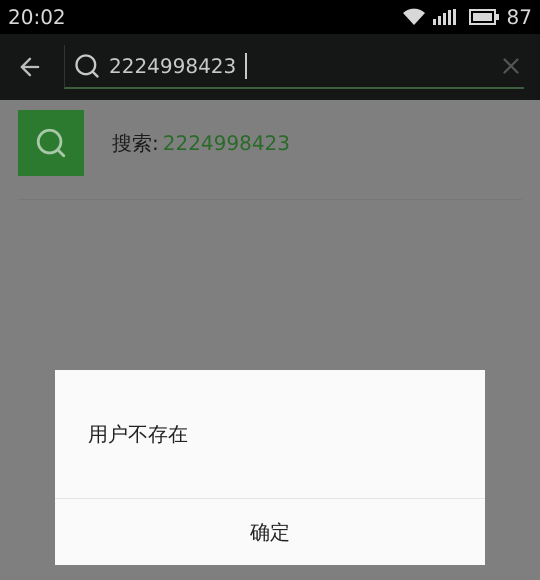 Image resolution: width=540 pixels, height=580 pixels. I want to click on search-tile-icon, so click(51, 143).